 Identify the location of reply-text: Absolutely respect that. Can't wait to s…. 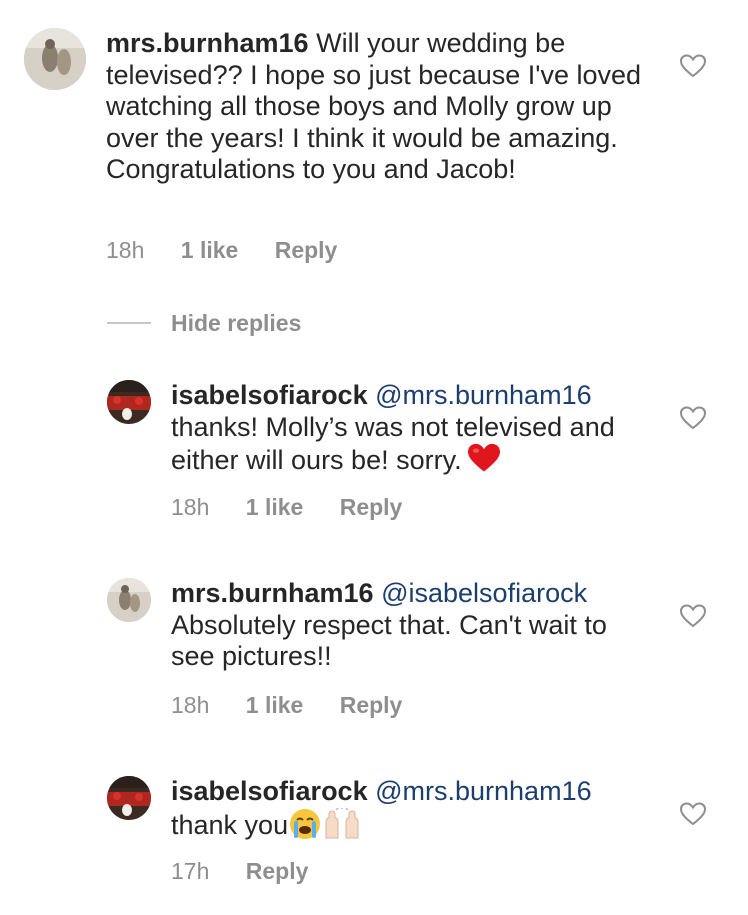
(389, 640).